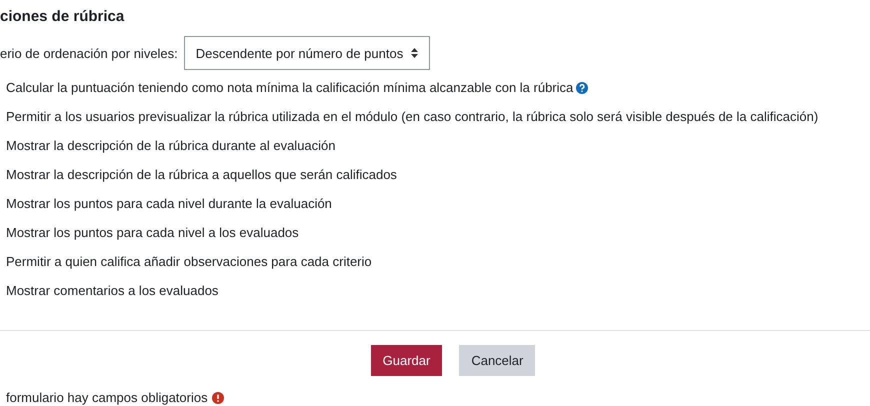 The width and height of the screenshot is (870, 406). I want to click on option-label: Mostrar los puntos para cada nivel durante la evaluación, so click(169, 203).